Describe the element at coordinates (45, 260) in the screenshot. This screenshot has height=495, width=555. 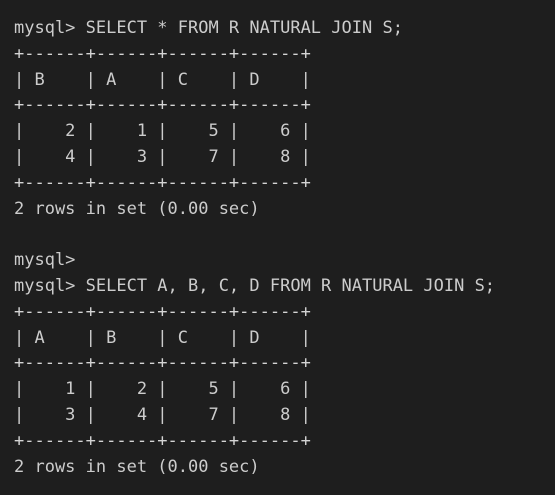
I see `empty-prompt-line: mysql>` at that location.